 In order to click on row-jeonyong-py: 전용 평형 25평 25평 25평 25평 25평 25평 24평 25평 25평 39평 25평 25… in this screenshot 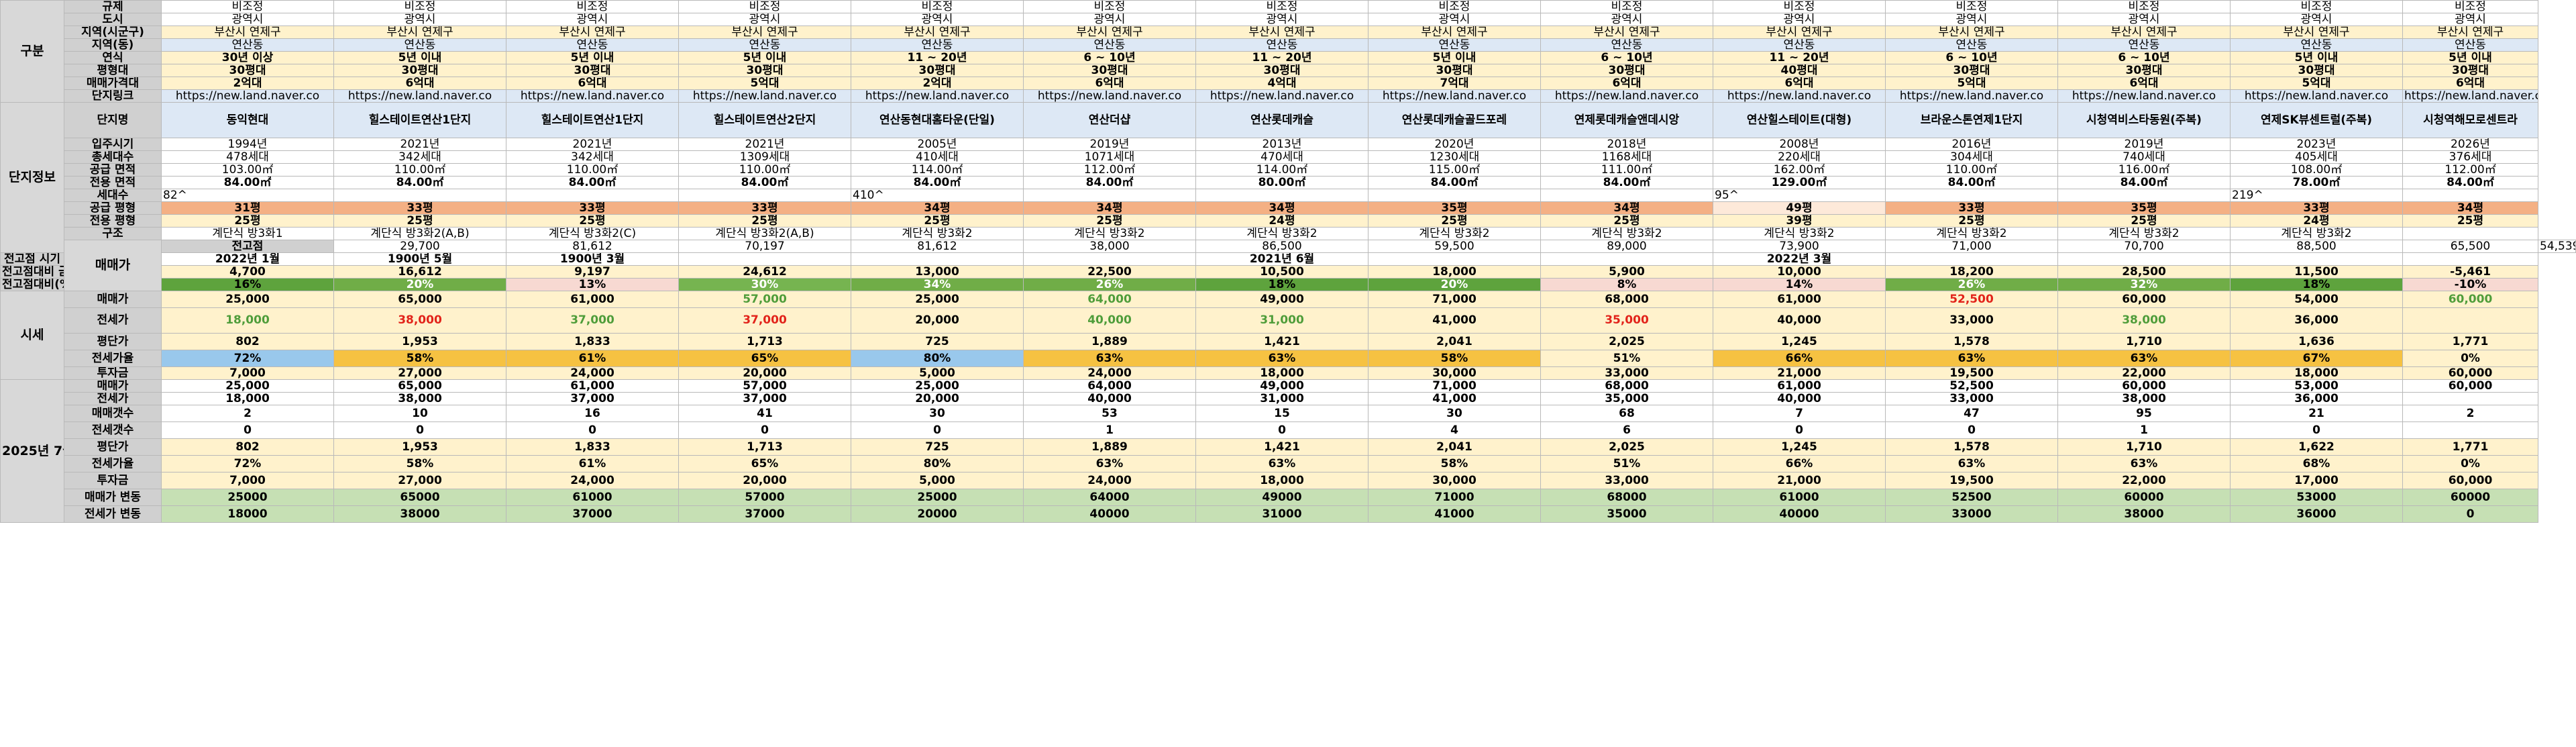, I will do `click(1288, 221)`.